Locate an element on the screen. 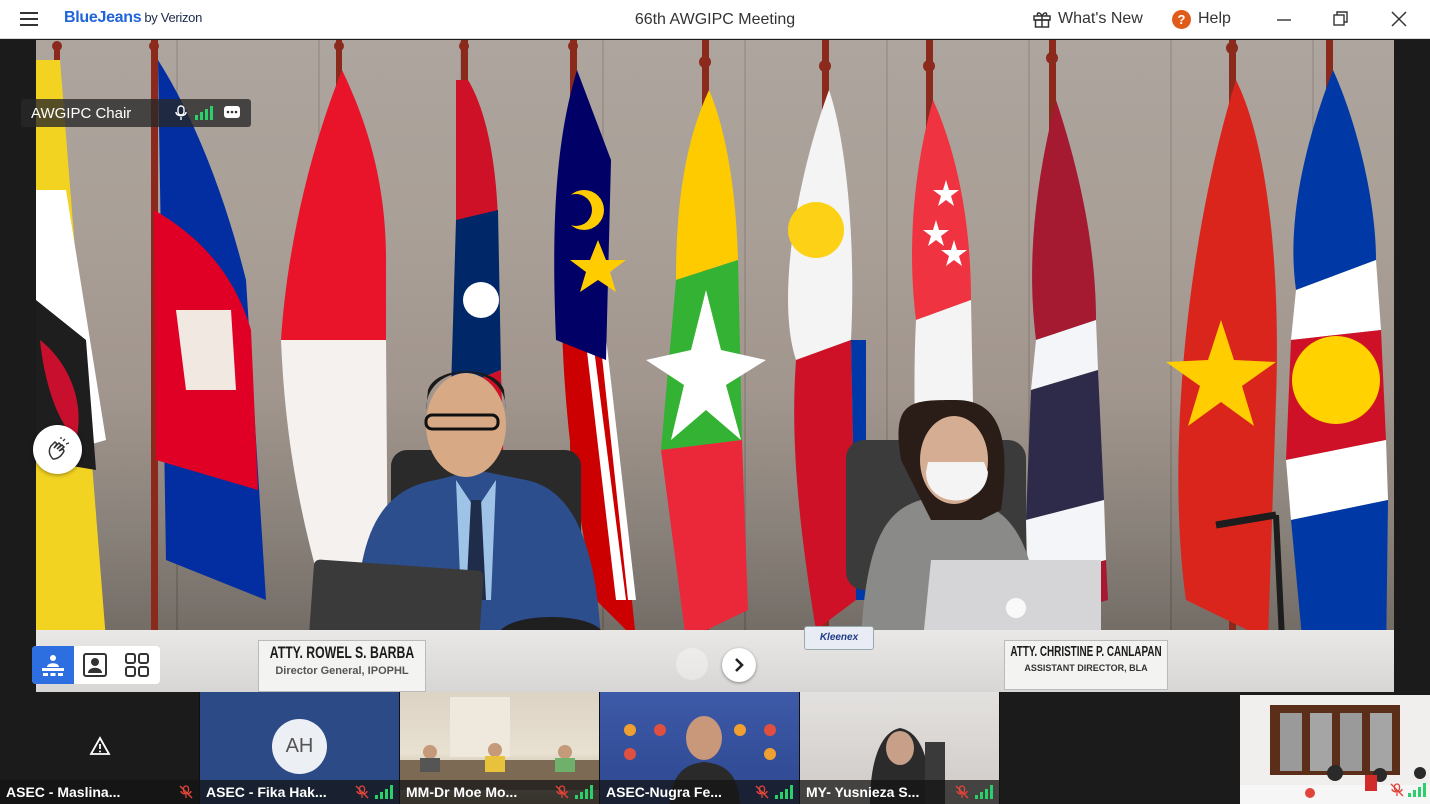 This screenshot has width=1430, height=804. clap-icon is located at coordinates (58, 448).